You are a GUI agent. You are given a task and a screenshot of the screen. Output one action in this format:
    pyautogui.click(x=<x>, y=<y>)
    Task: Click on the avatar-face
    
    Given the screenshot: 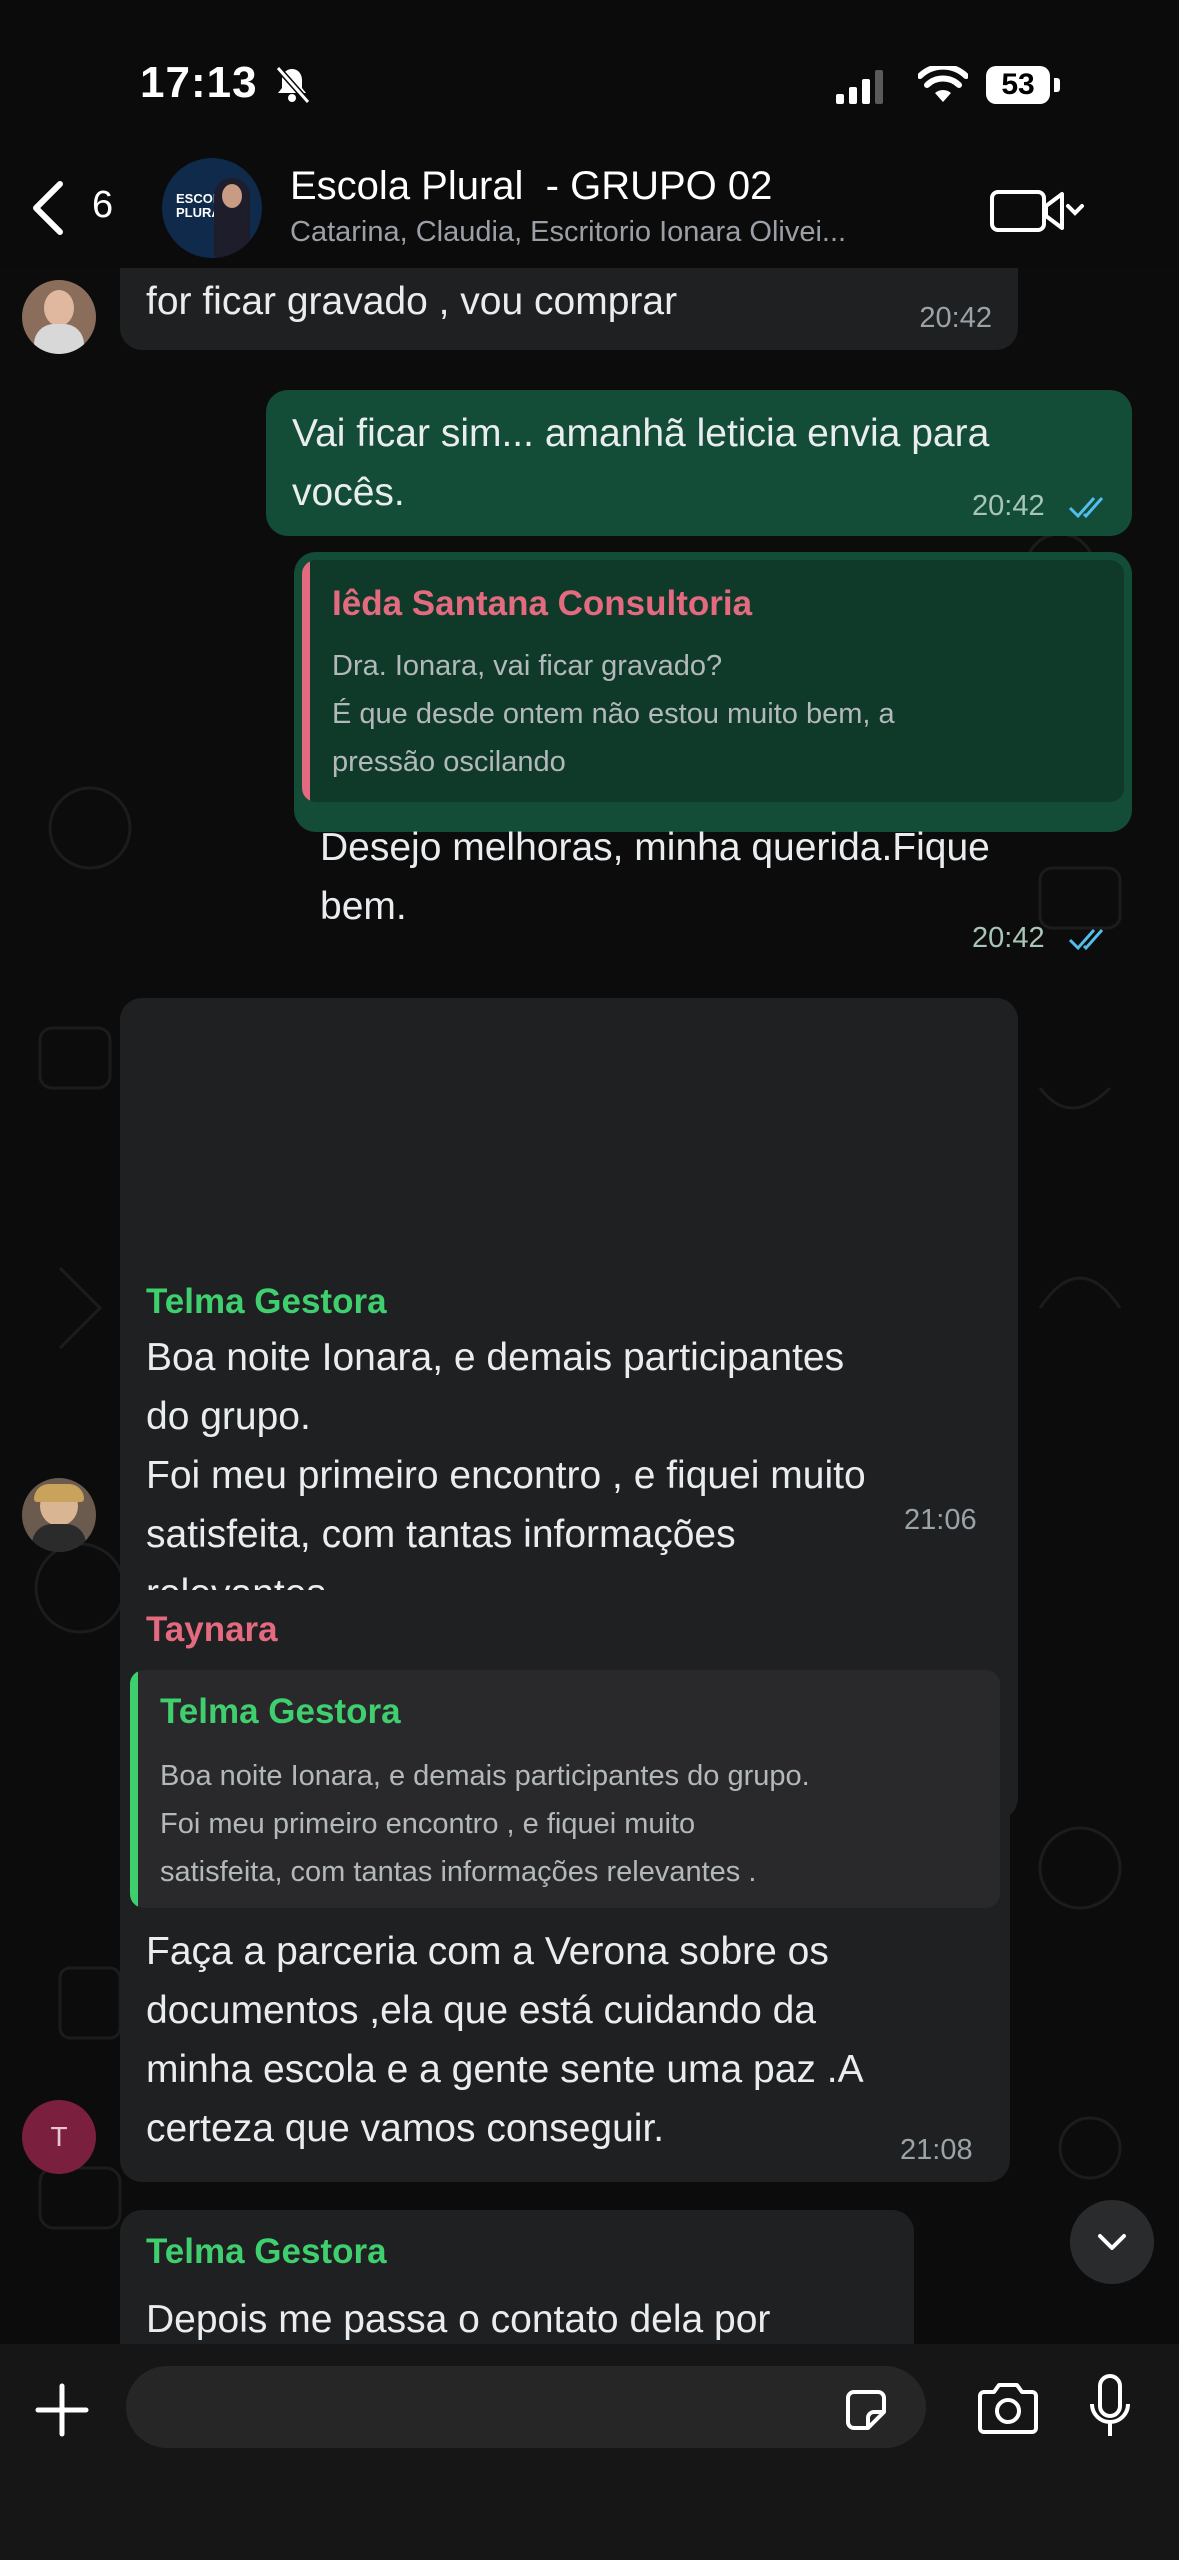 What is the action you would take?
    pyautogui.click(x=59, y=308)
    